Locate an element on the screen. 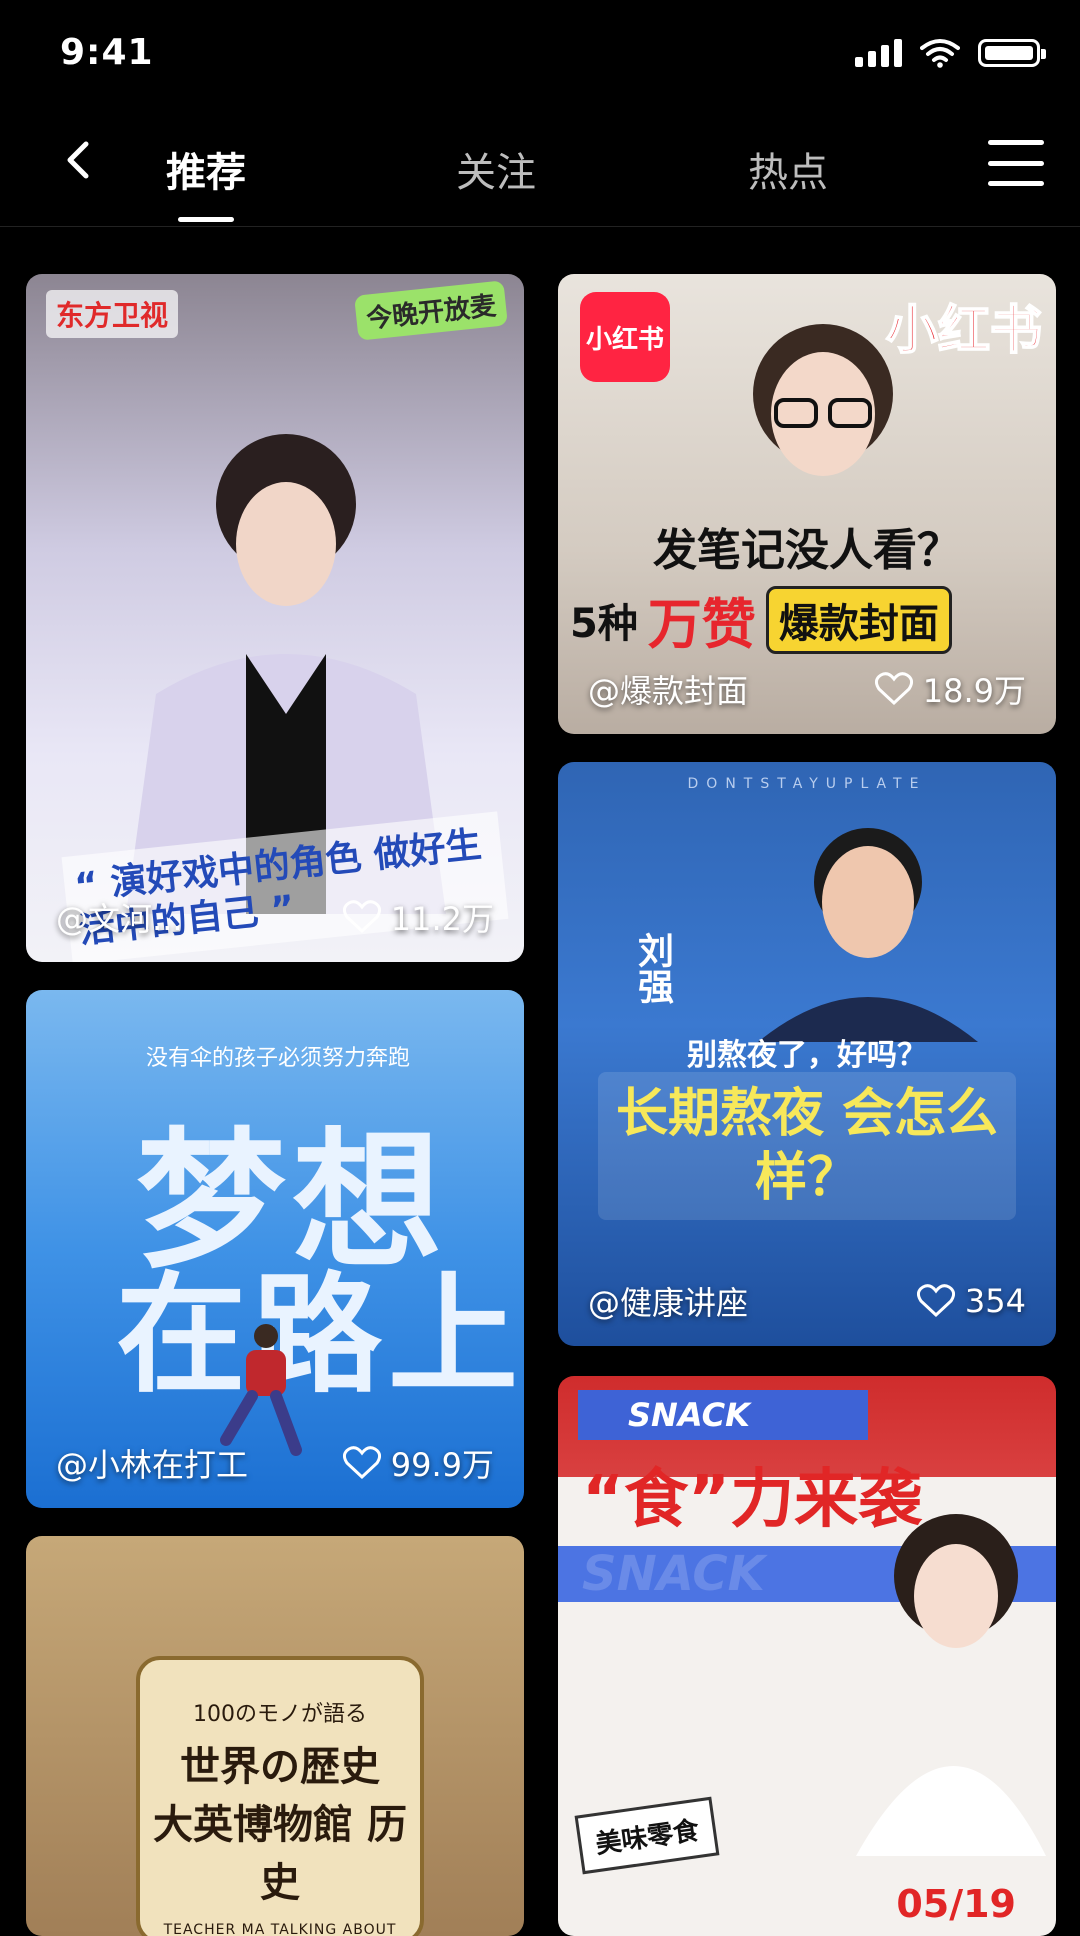 Image resolution: width=1080 pixels, height=1936 pixels. cover-line-2: 5种 万赞 爆款封面 is located at coordinates (807, 619).